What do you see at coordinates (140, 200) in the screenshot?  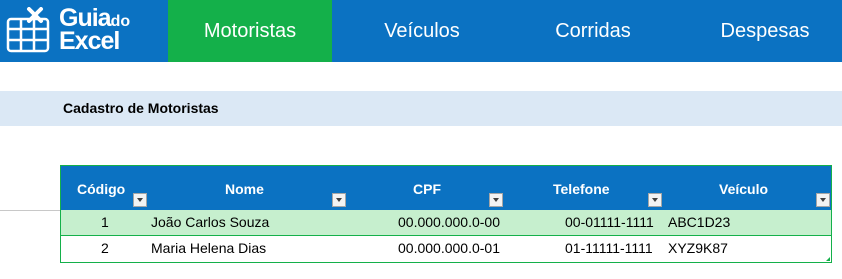 I see `filter-dropdown-codigo-icon` at bounding box center [140, 200].